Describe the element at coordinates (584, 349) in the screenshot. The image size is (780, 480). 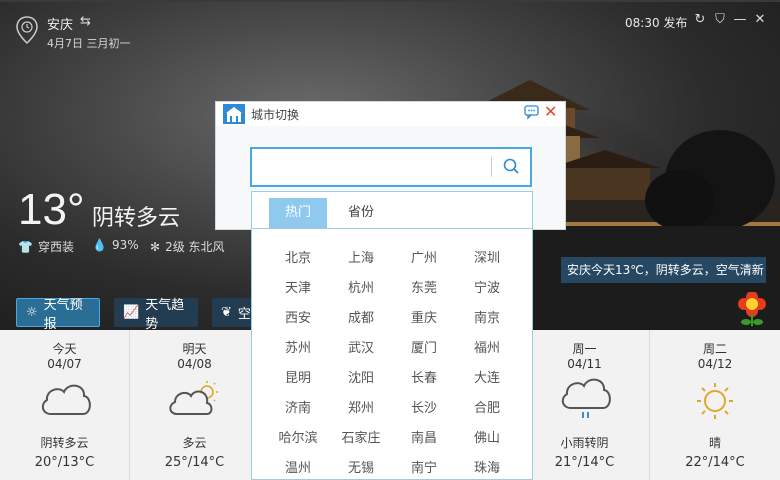
I see `day-name: 周一` at that location.